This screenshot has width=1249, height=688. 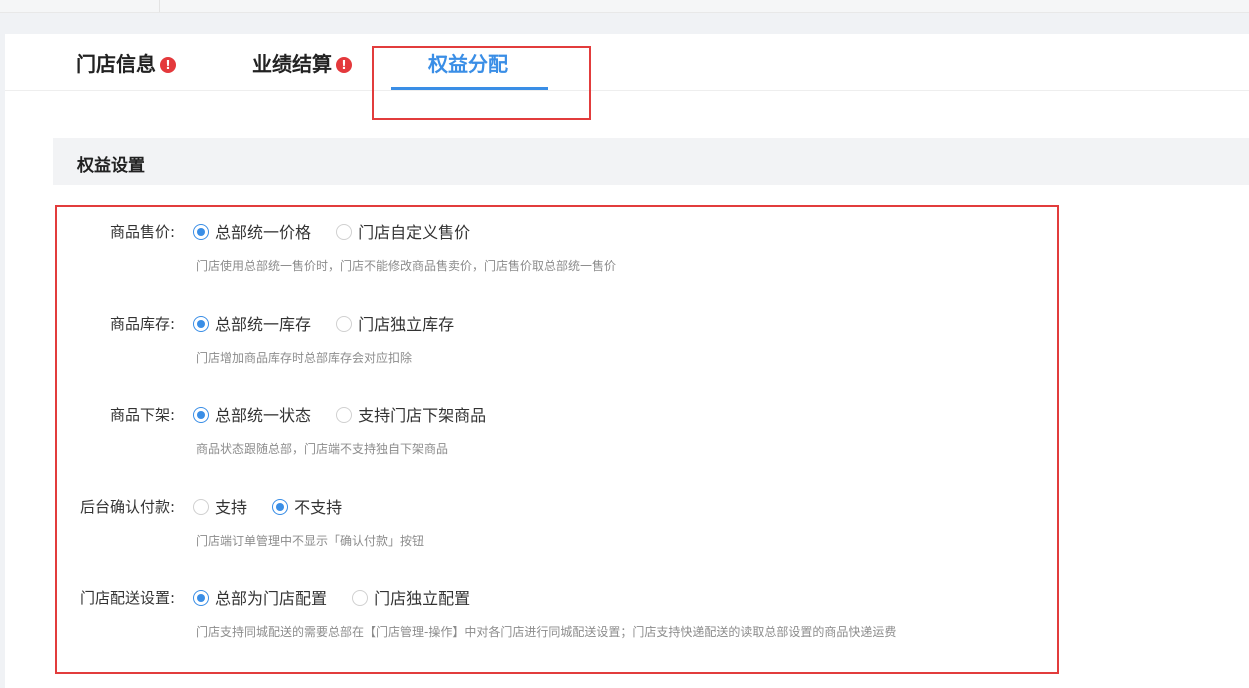 What do you see at coordinates (318, 507) in the screenshot?
I see `option-label: 不支持` at bounding box center [318, 507].